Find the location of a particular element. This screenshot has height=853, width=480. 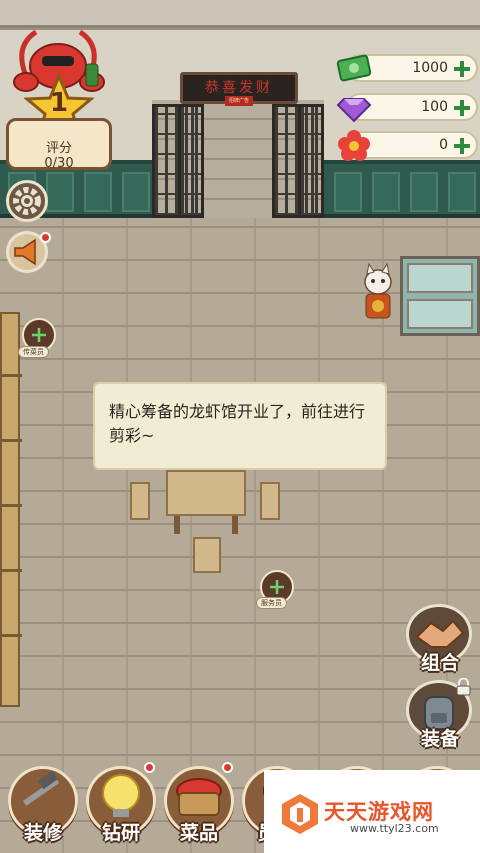

ceiling-trim is located at coordinates (240, 14).